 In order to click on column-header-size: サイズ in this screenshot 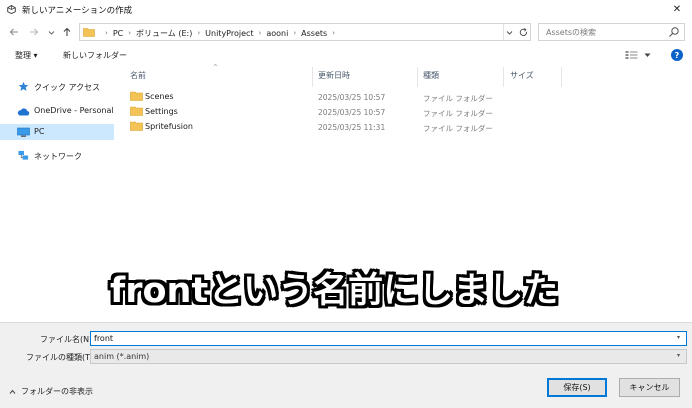, I will do `click(522, 75)`.